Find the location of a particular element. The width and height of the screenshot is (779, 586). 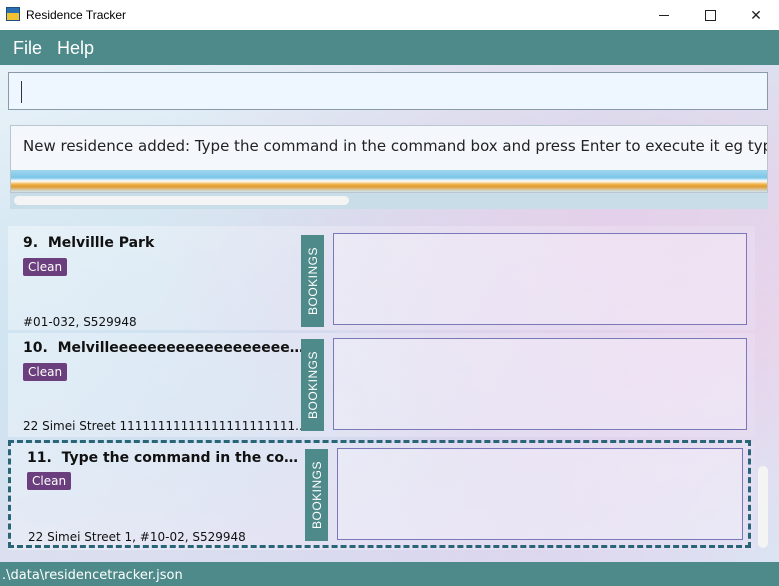

close-icon: ✕ is located at coordinates (756, 14).